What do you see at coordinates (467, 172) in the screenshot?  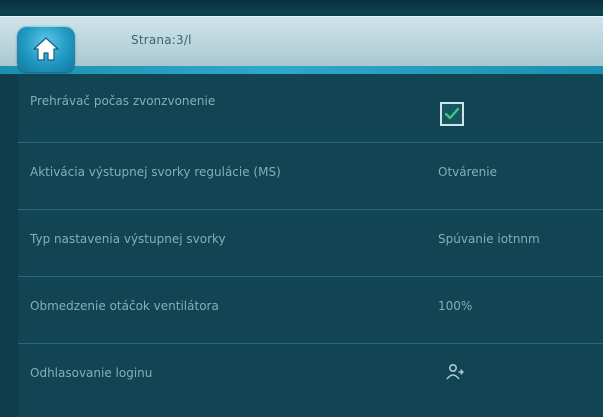 I see `setting-value: Otvárenie` at bounding box center [467, 172].